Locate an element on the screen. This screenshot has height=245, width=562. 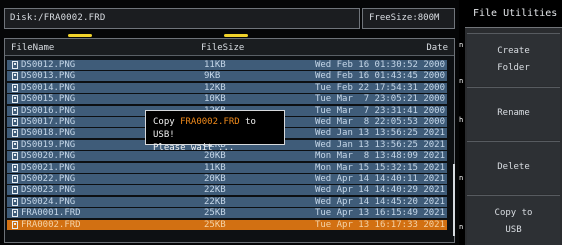
free-size-bar: FreeSize:800M is located at coordinates (408, 18).